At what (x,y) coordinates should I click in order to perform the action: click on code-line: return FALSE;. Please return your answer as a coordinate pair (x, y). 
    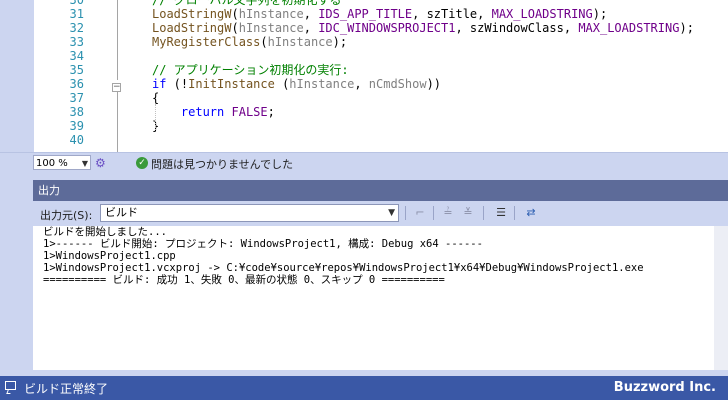
    Looking at the image, I should click on (213, 112).